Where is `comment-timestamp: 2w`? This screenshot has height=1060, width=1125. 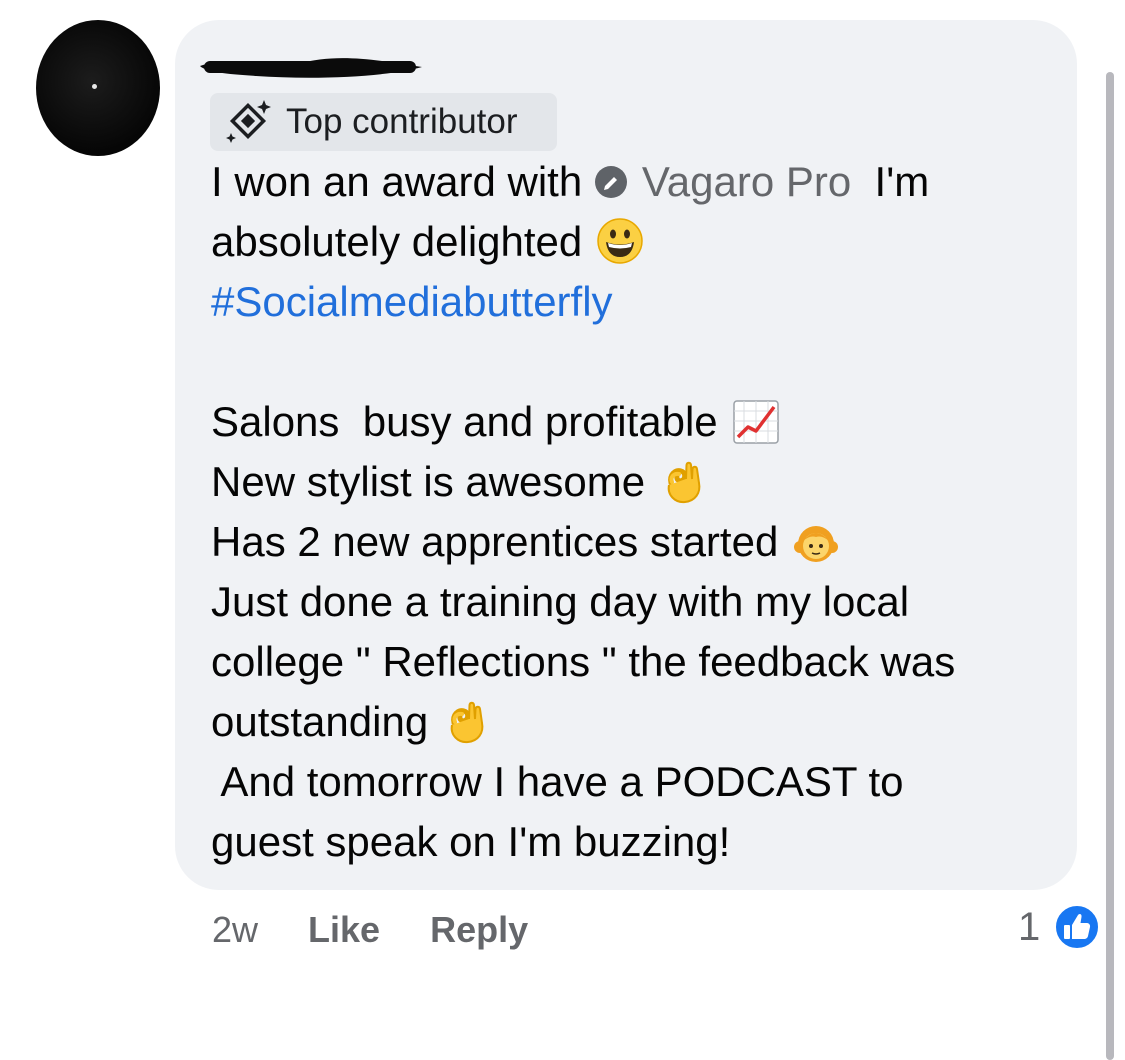 comment-timestamp: 2w is located at coordinates (235, 930).